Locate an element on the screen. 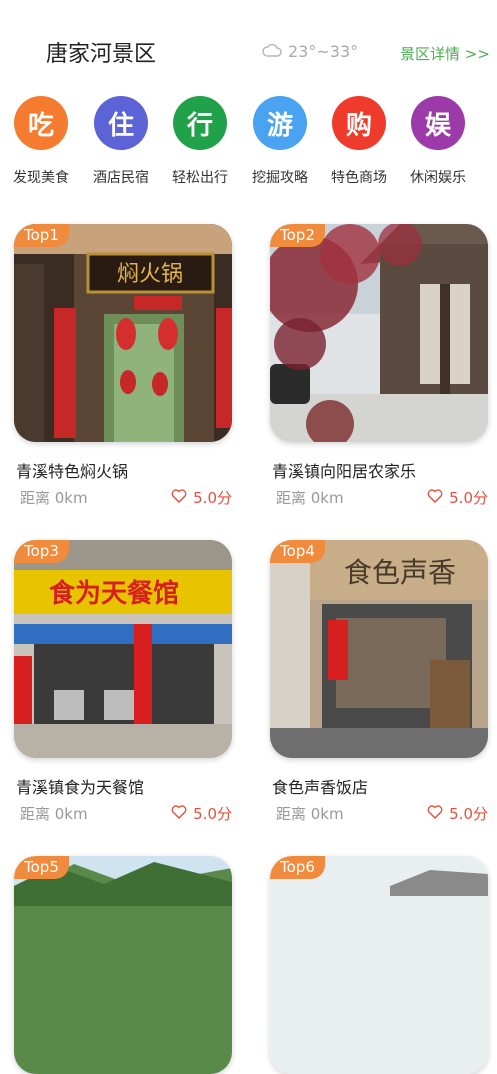 This screenshot has height=1074, width=497. category-food: 吃 发现美食 is located at coordinates (41, 141).